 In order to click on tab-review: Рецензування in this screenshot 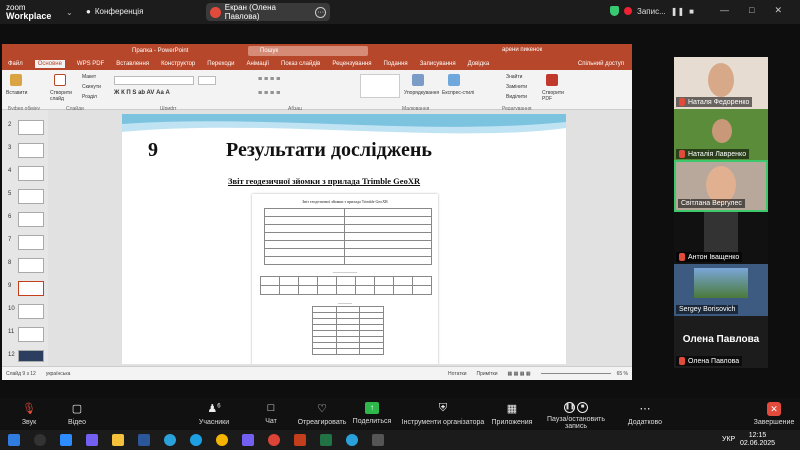, I will do `click(351, 64)`.